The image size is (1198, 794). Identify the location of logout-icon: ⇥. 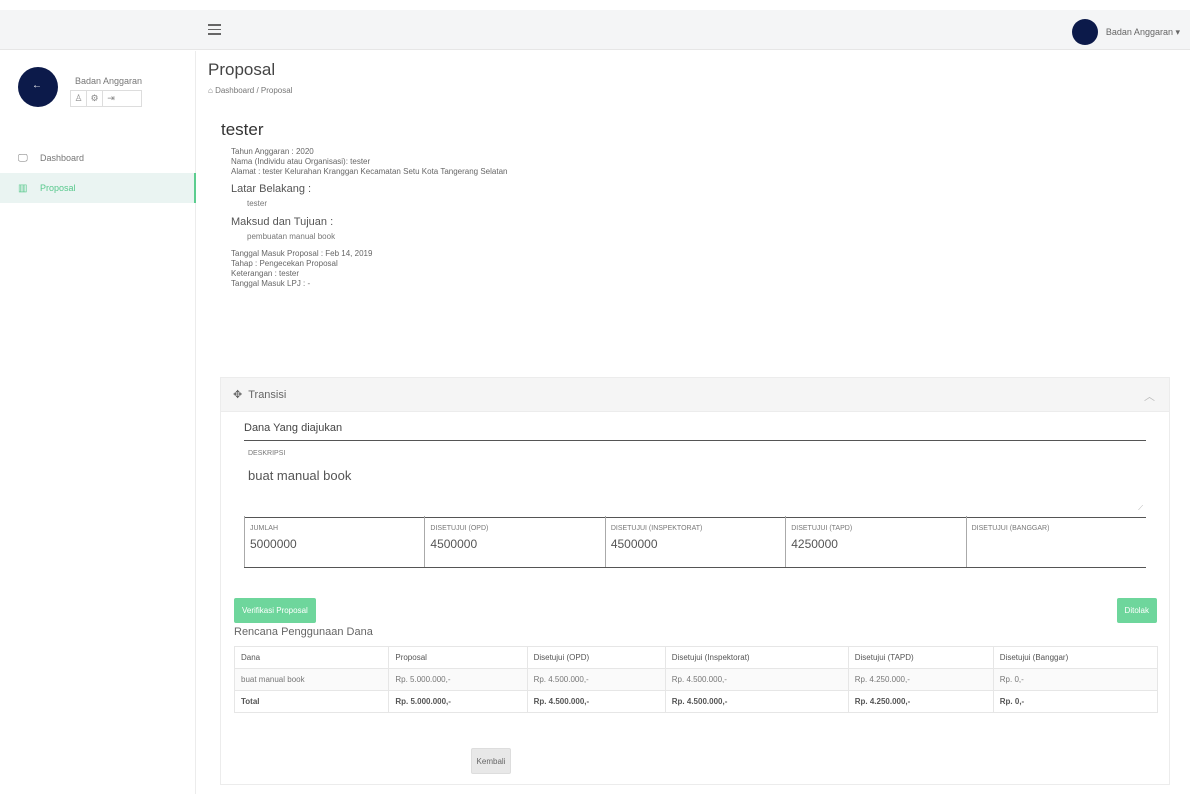
(111, 98).